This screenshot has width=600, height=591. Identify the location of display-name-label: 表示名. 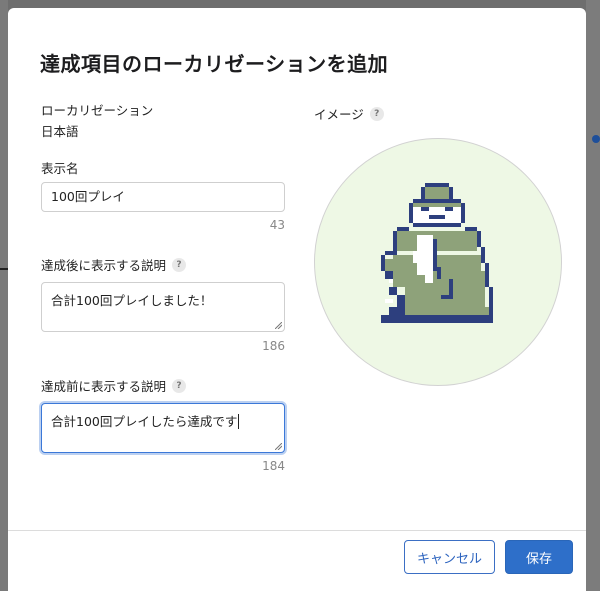
(60, 168).